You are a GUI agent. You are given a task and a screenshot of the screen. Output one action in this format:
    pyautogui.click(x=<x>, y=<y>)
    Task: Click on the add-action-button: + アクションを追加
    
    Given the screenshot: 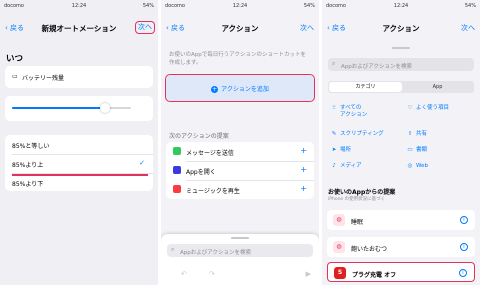 What is the action you would take?
    pyautogui.click(x=240, y=88)
    